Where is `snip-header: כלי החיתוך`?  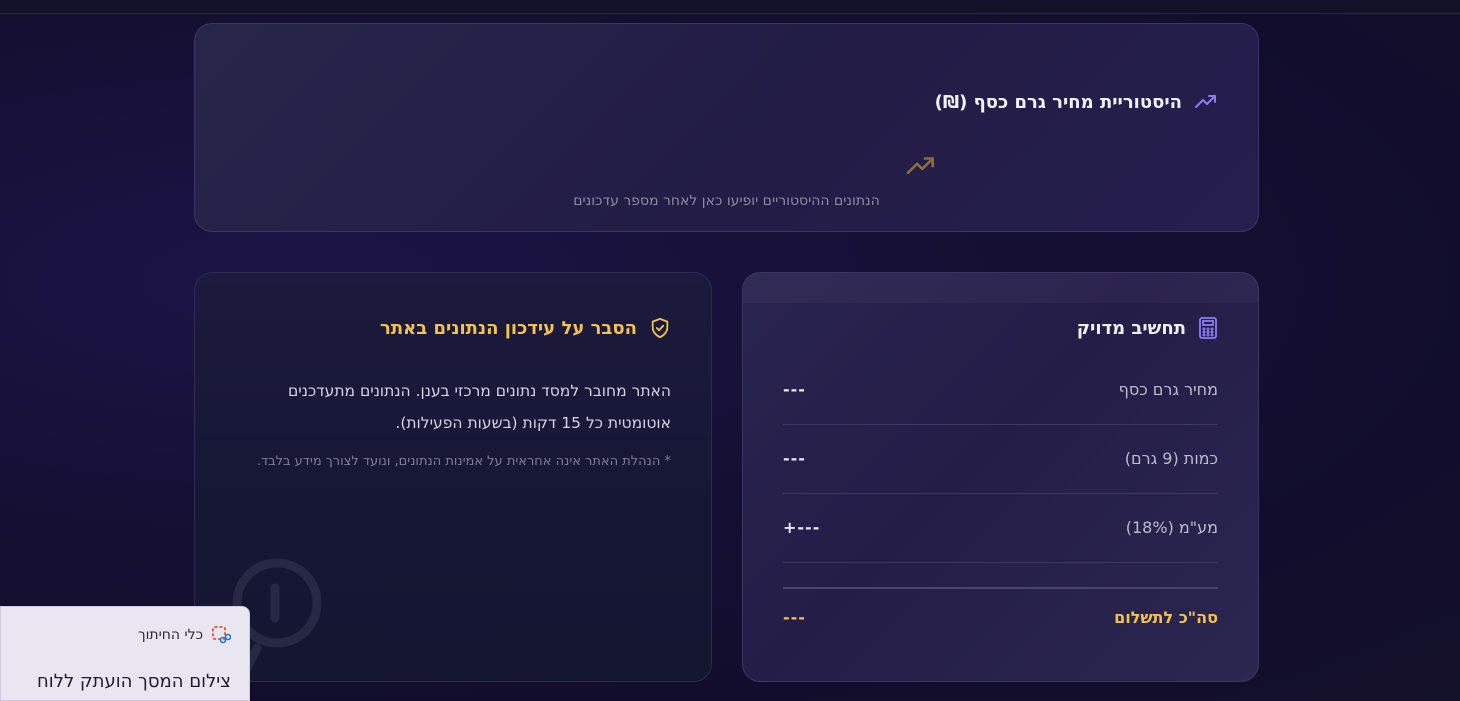
snip-header: כלי החיתוך is located at coordinates (184, 635).